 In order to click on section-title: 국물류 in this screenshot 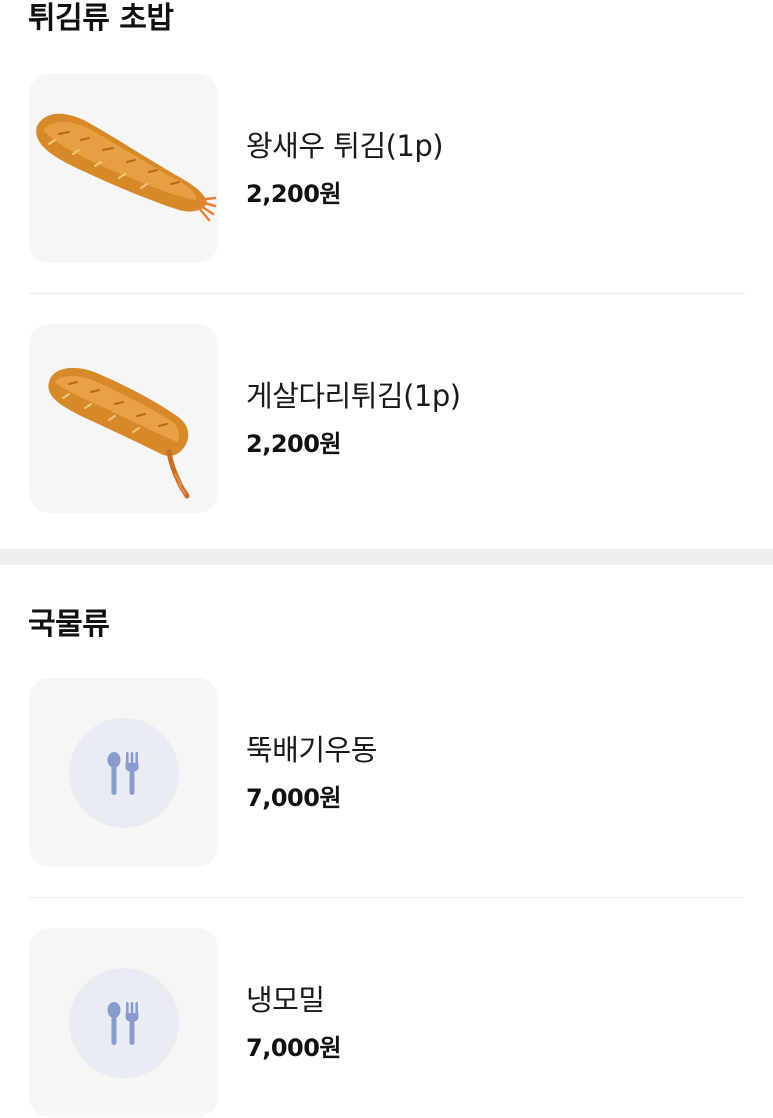, I will do `click(69, 624)`.